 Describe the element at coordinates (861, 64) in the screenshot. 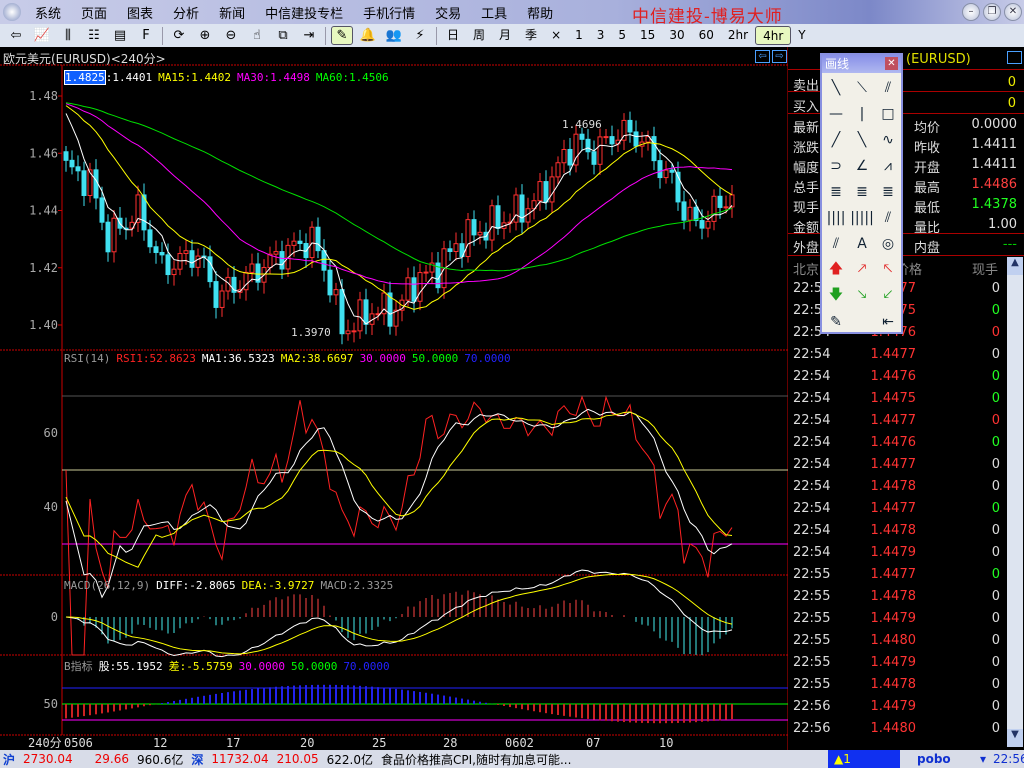

I see `draw-panel-header: 画线 ✕` at that location.